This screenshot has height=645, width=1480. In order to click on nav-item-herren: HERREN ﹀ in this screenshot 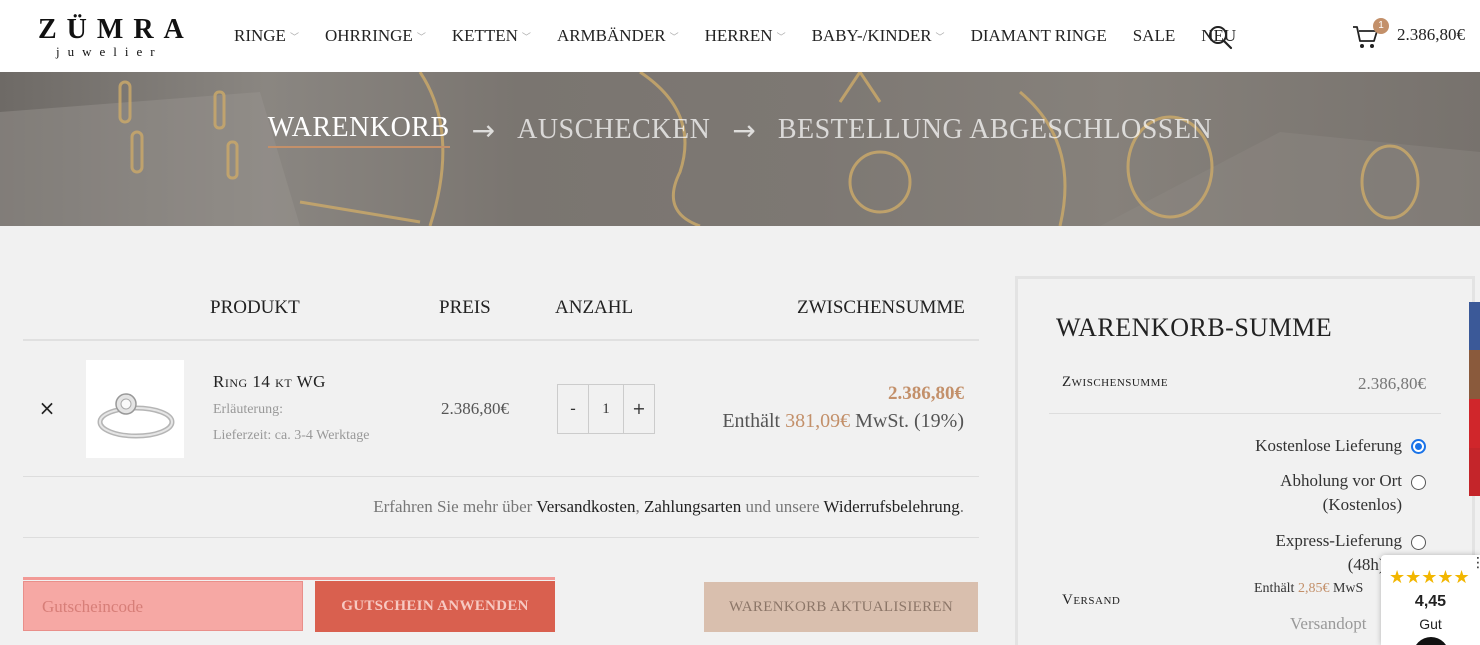, I will do `click(745, 36)`.